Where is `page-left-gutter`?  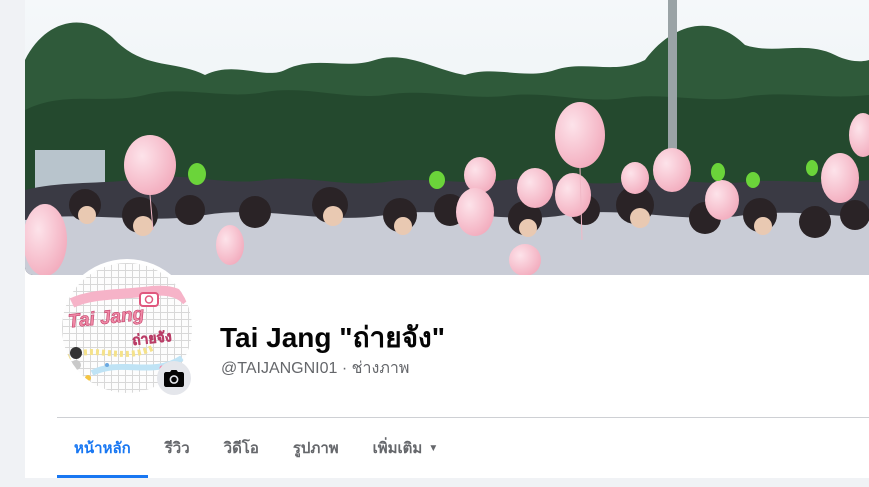
page-left-gutter is located at coordinates (12, 243).